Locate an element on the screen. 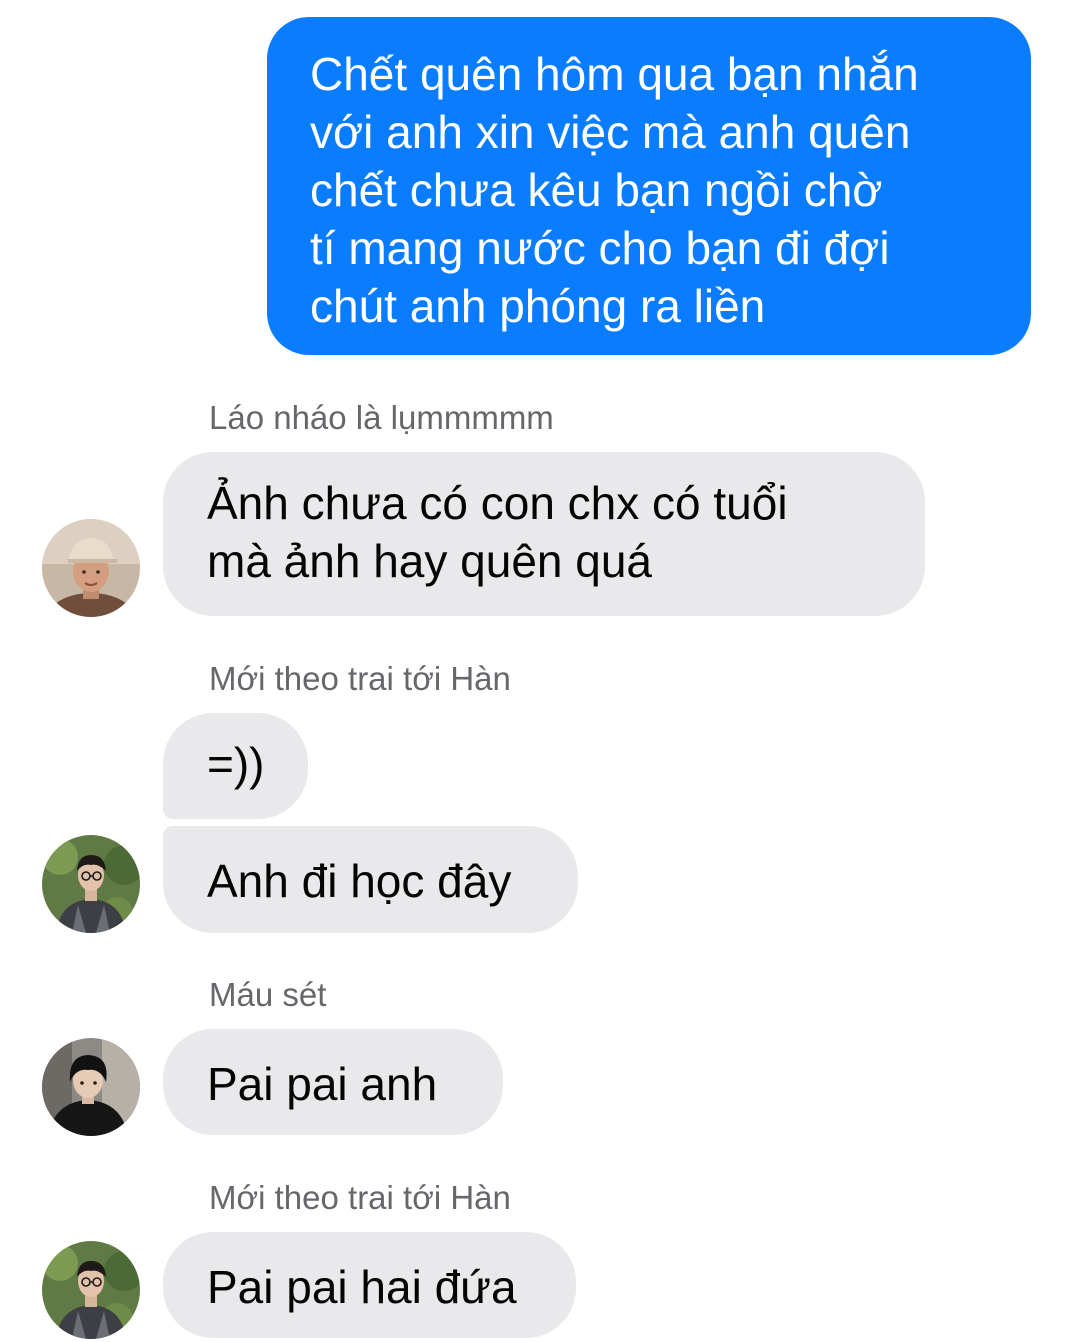 The image size is (1080, 1342). message-line: chết chưa kêu bạn ngồi chờ is located at coordinates (596, 190).